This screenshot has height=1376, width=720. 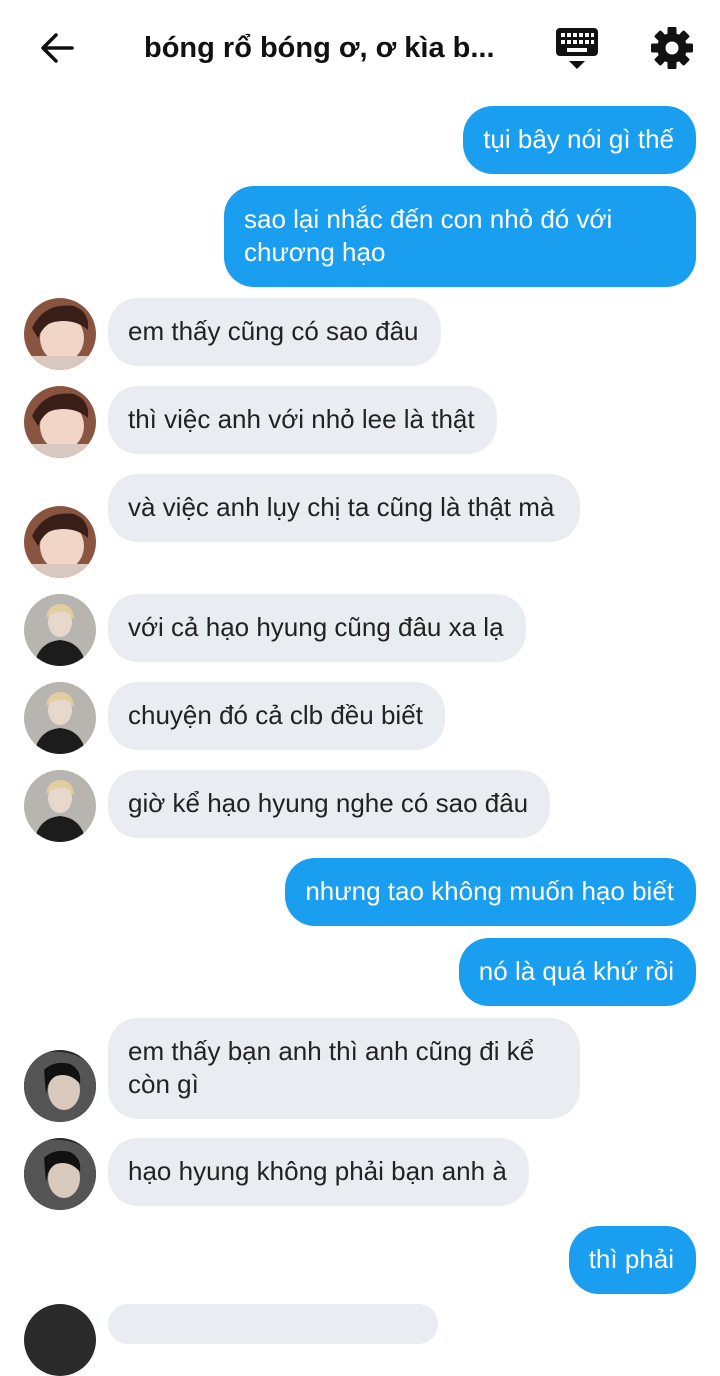 I want to click on message-incoming: và việc anh lụy chị ta cũng là thật mà, so click(x=344, y=508).